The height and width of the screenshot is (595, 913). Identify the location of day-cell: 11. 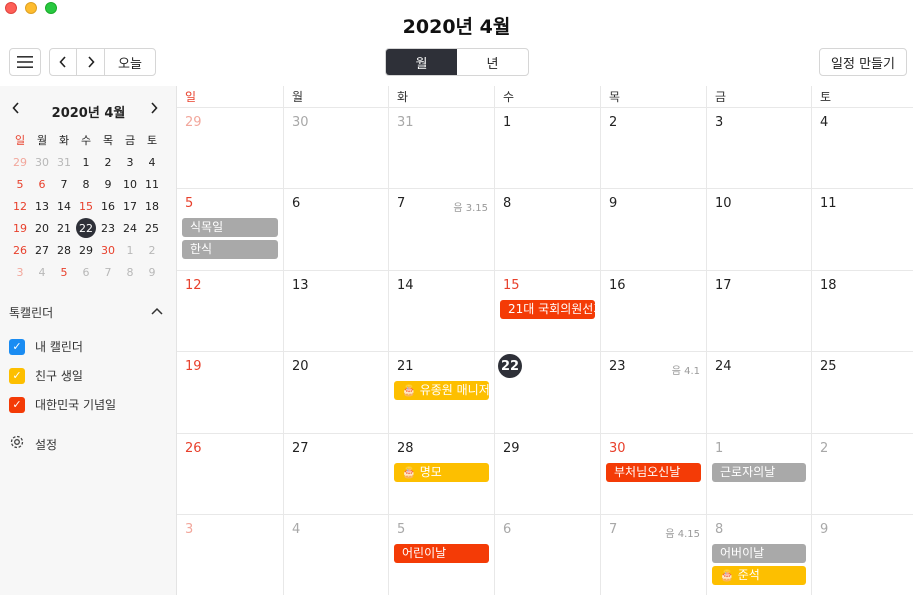
(862, 229).